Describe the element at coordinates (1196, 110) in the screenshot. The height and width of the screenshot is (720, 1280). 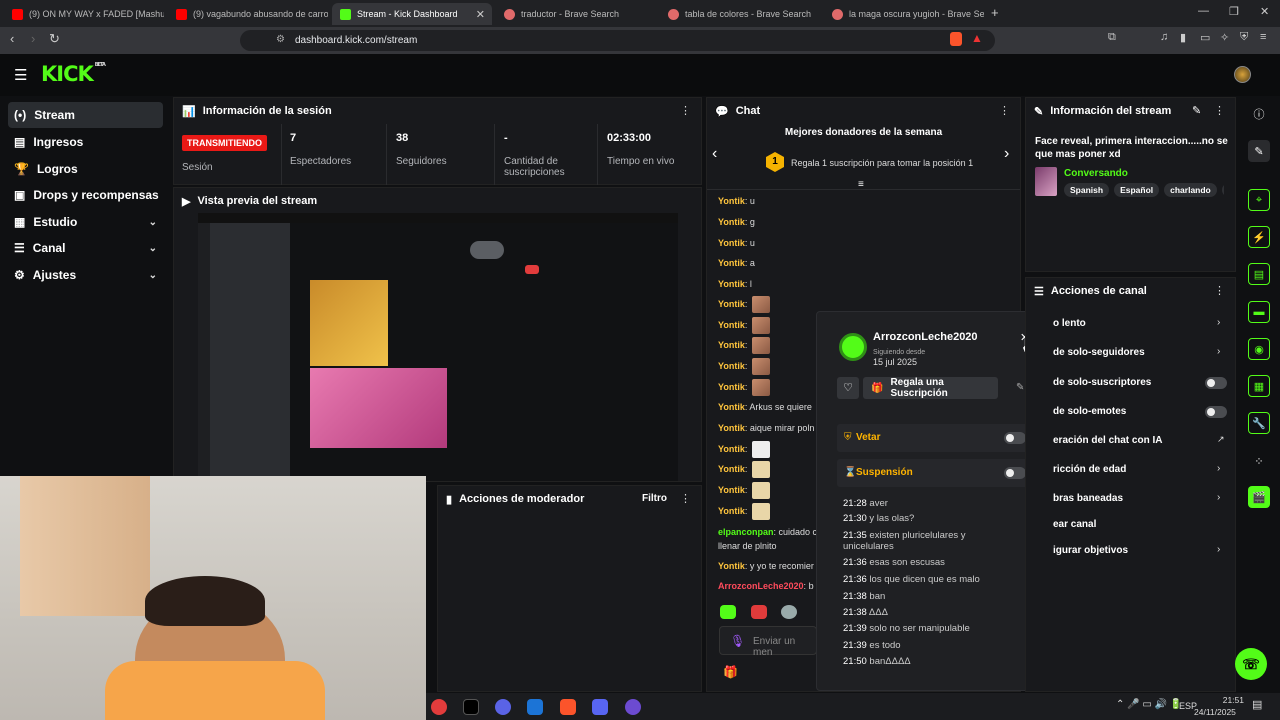
I see `edit-icon: ✎` at that location.